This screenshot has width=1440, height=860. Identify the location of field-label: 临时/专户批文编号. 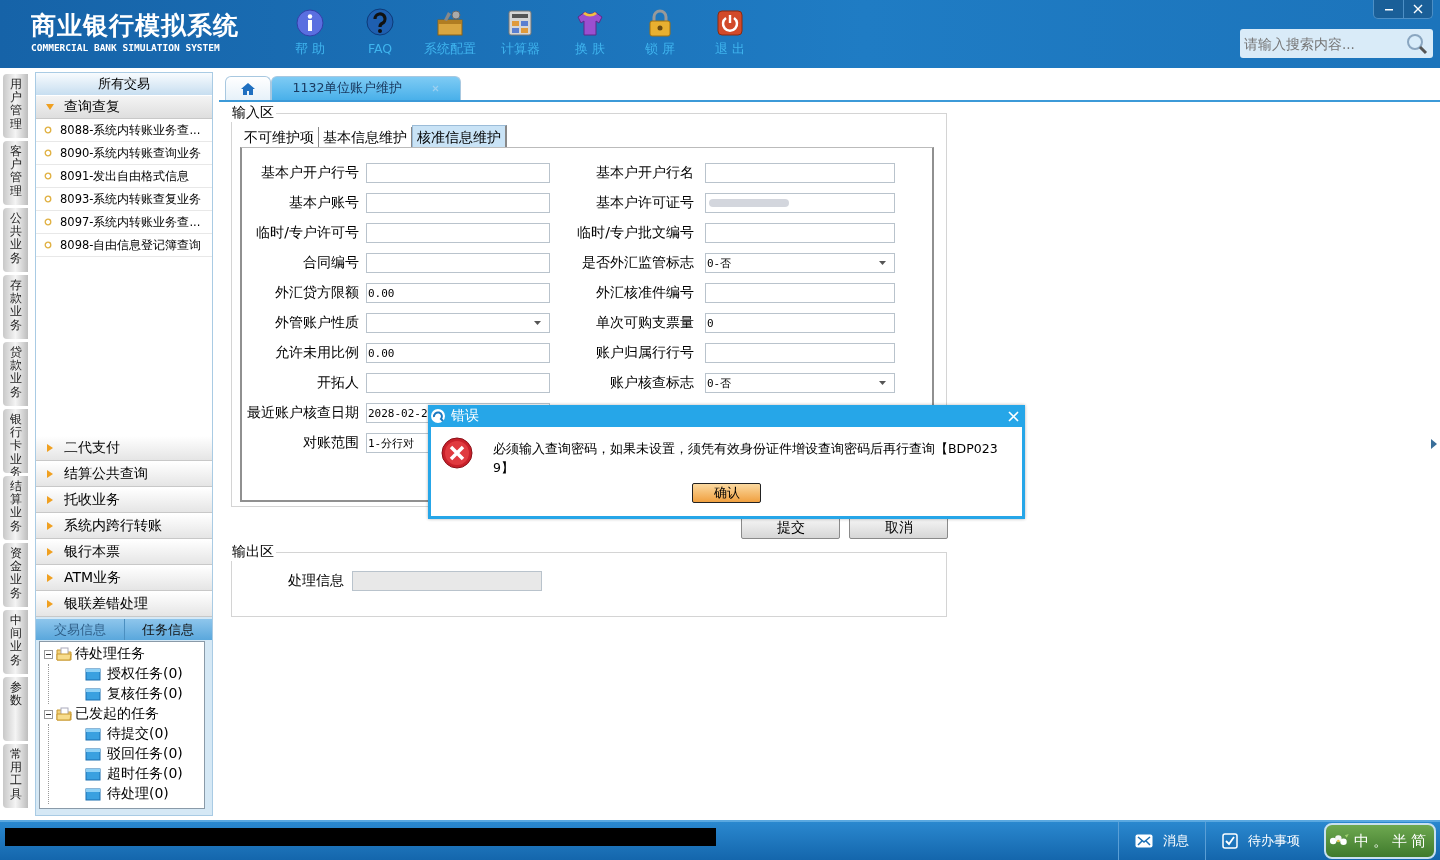
(635, 233).